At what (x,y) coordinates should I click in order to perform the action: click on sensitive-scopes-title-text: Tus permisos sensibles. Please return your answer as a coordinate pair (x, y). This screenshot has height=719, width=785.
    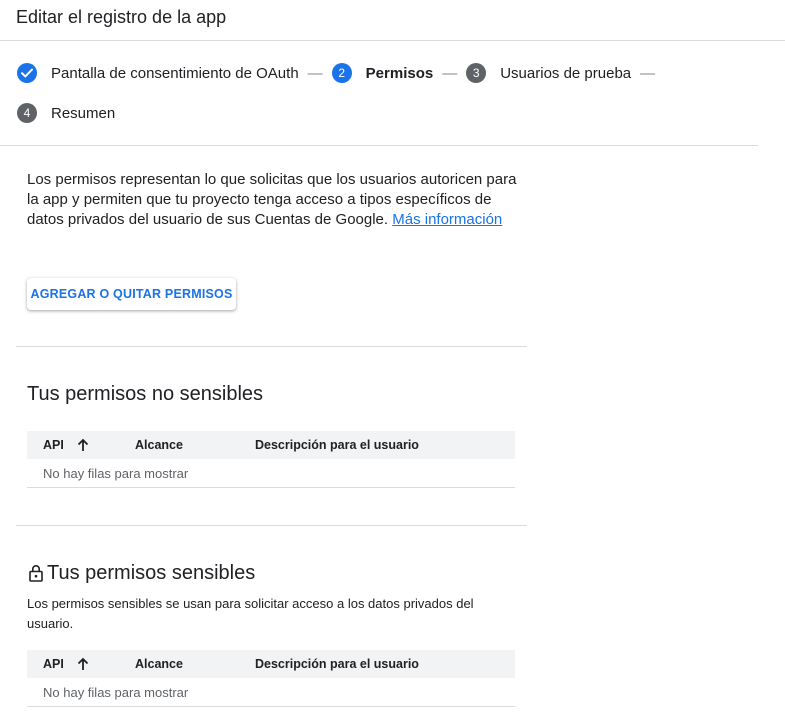
    Looking at the image, I should click on (151, 573).